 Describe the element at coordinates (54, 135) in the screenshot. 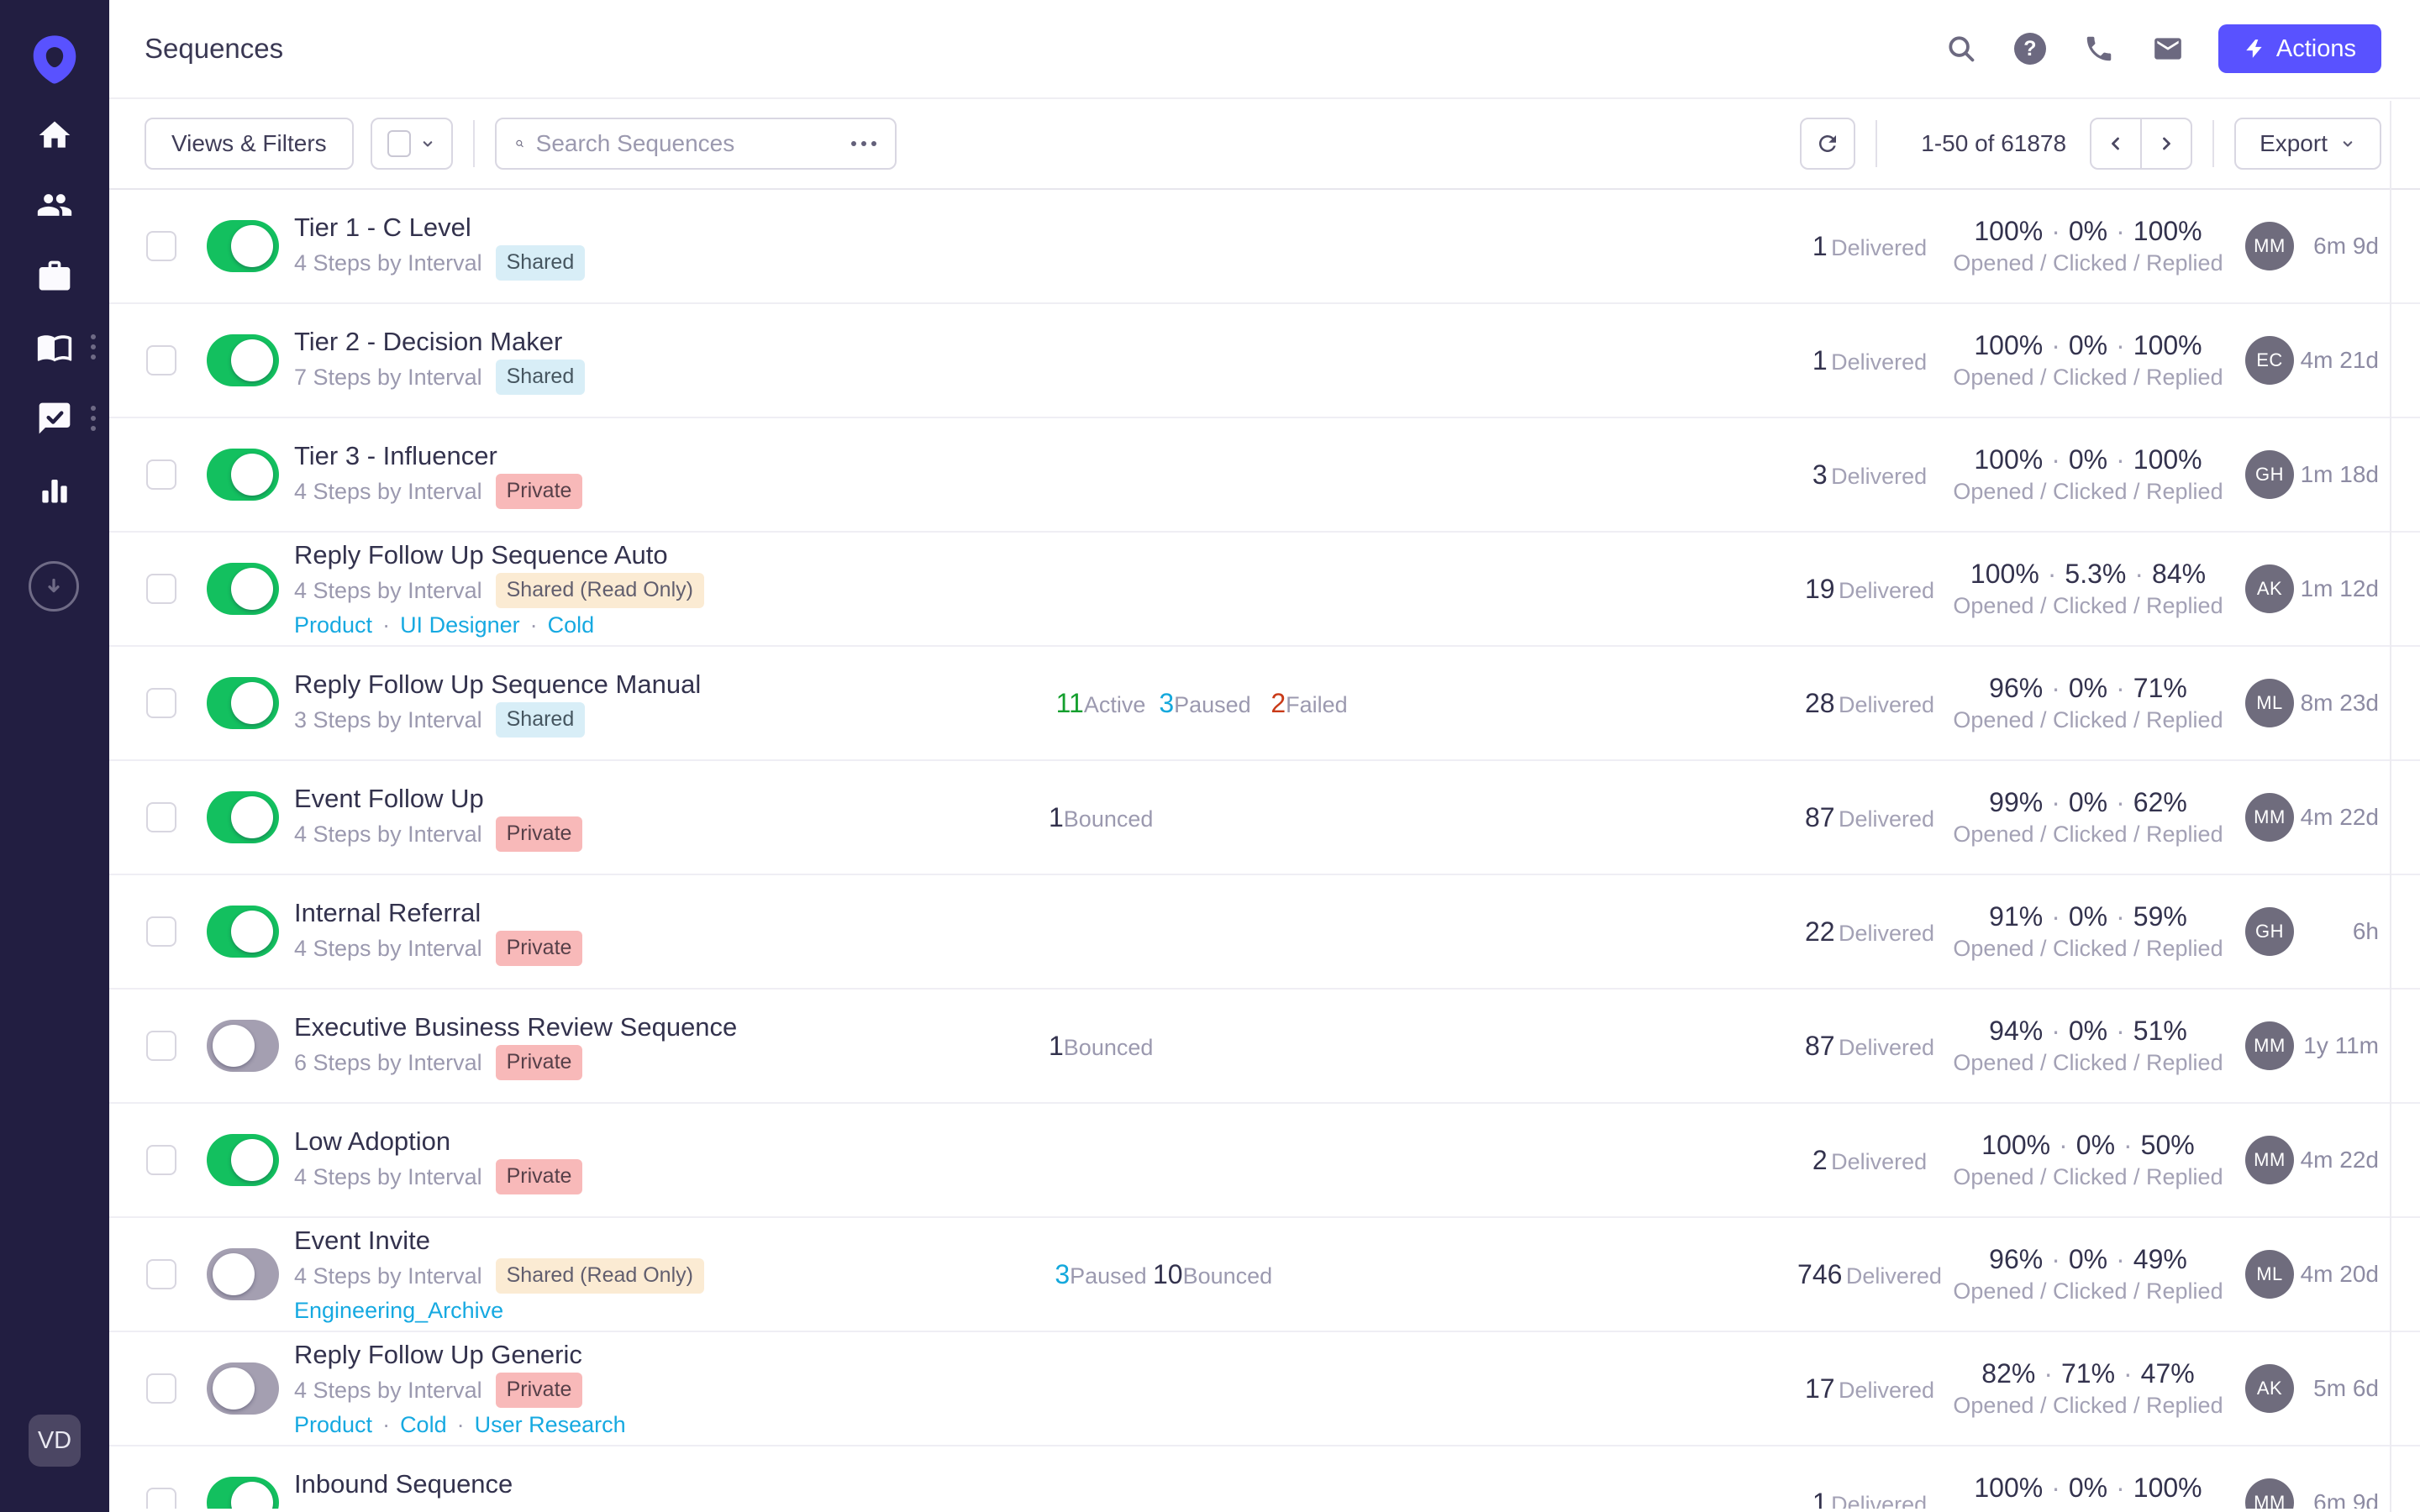

I see `sidebar-item-home` at that location.